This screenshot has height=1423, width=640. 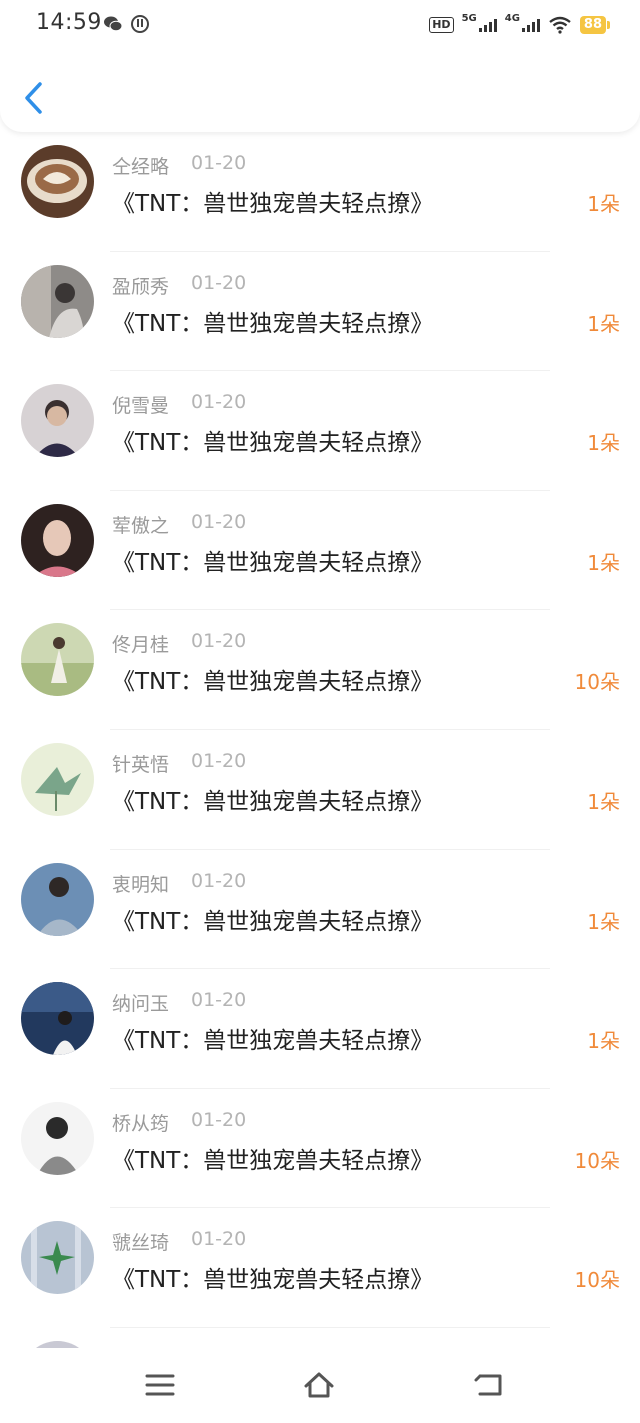 I want to click on hd-icon: HD, so click(x=441, y=25).